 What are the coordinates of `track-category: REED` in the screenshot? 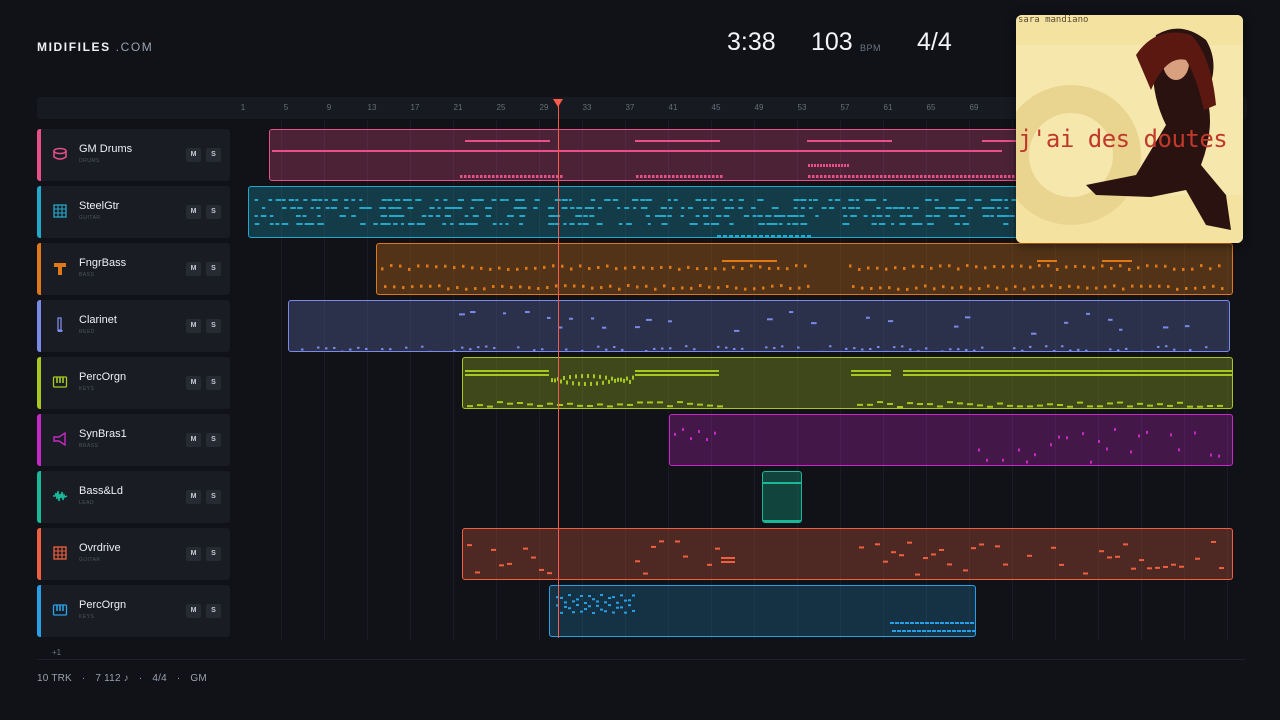 It's located at (87, 332).